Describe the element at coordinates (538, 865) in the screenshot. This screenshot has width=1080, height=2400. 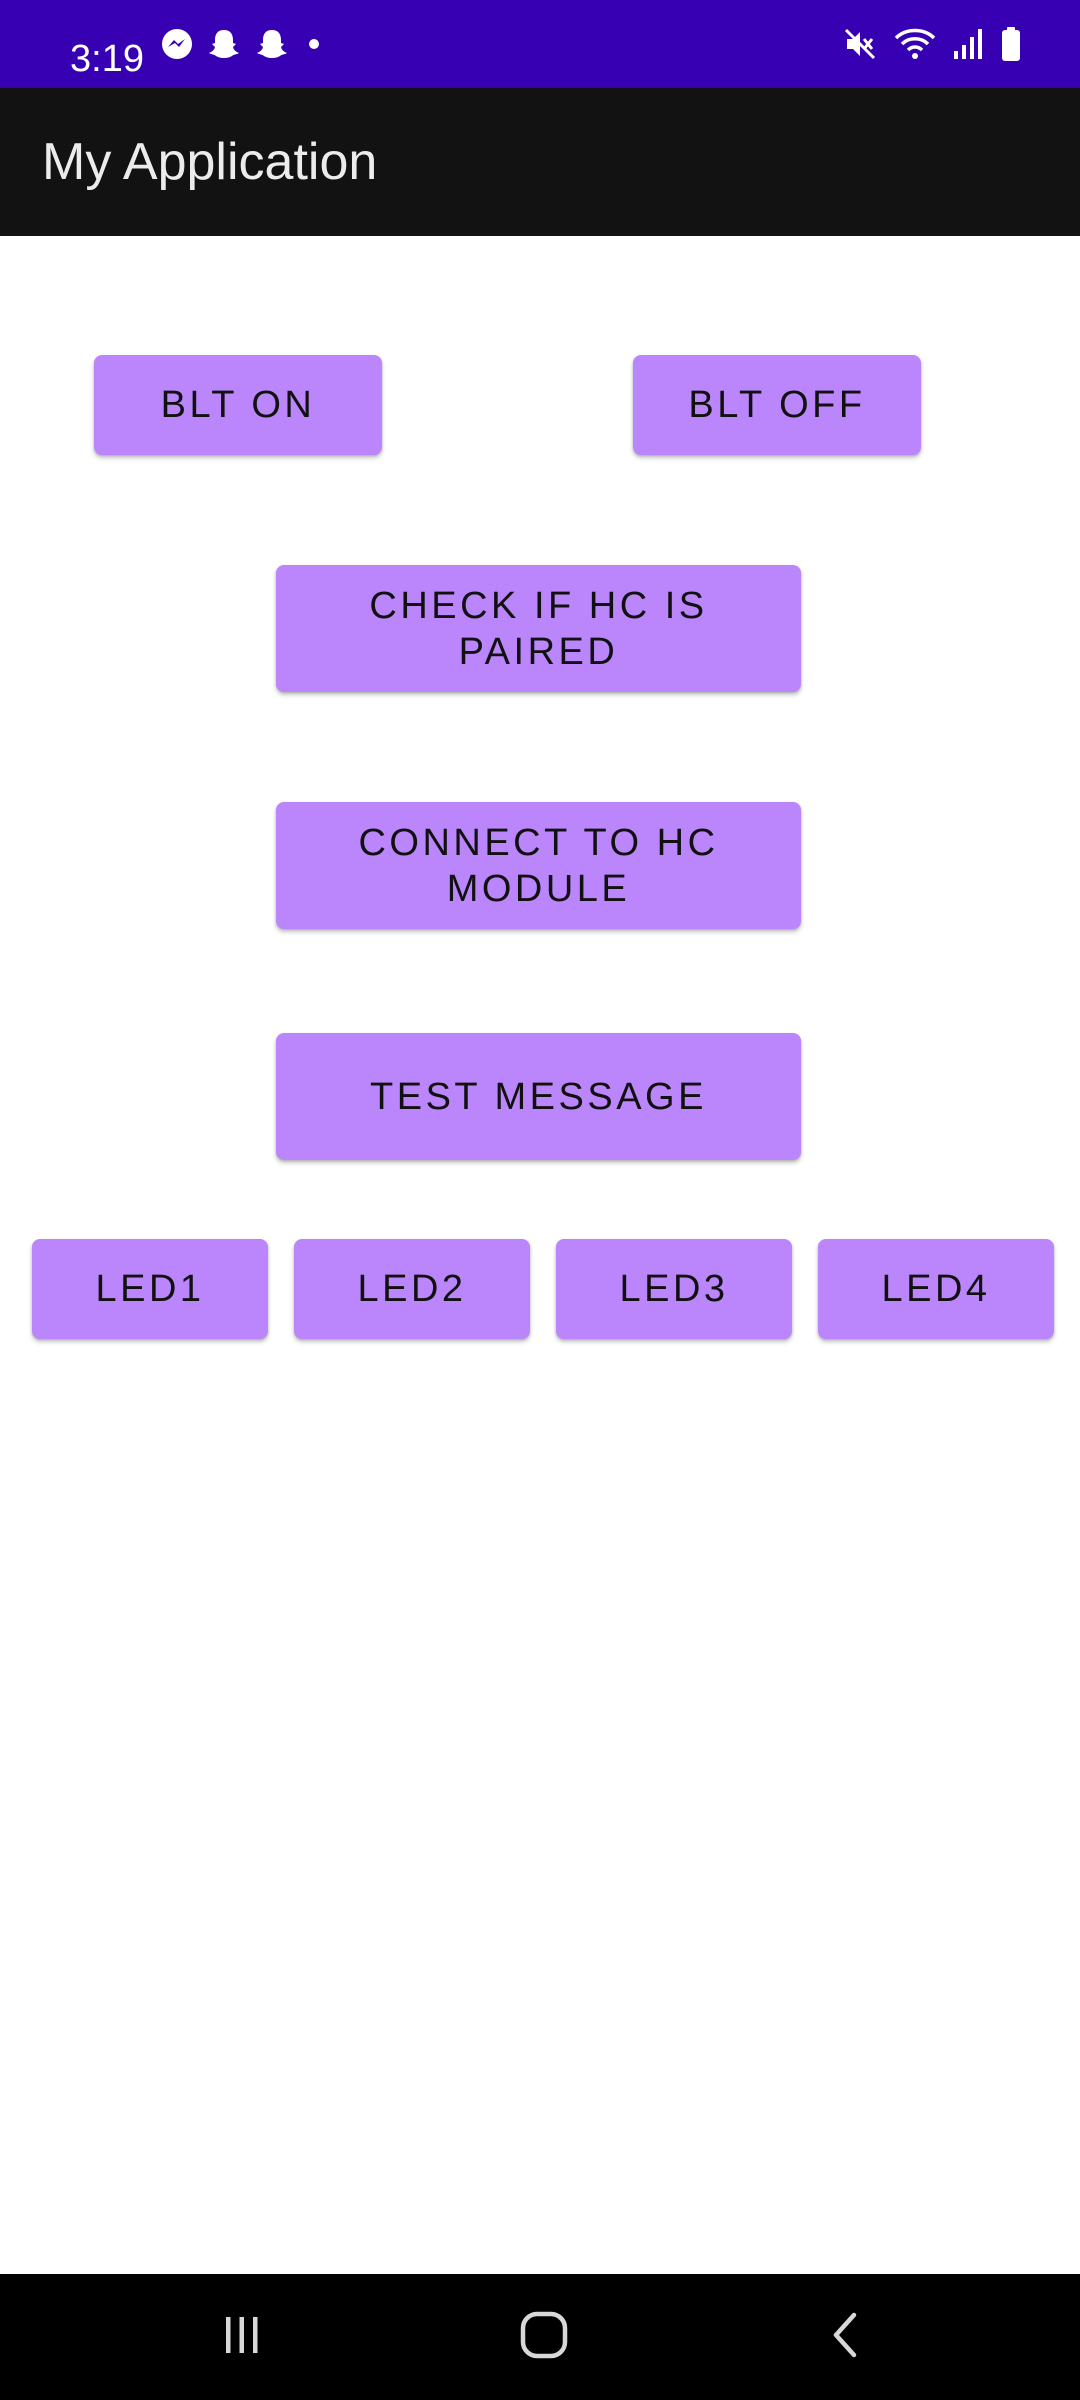
I see `connect-hc-button: CONNECT TO HC MODULE` at that location.